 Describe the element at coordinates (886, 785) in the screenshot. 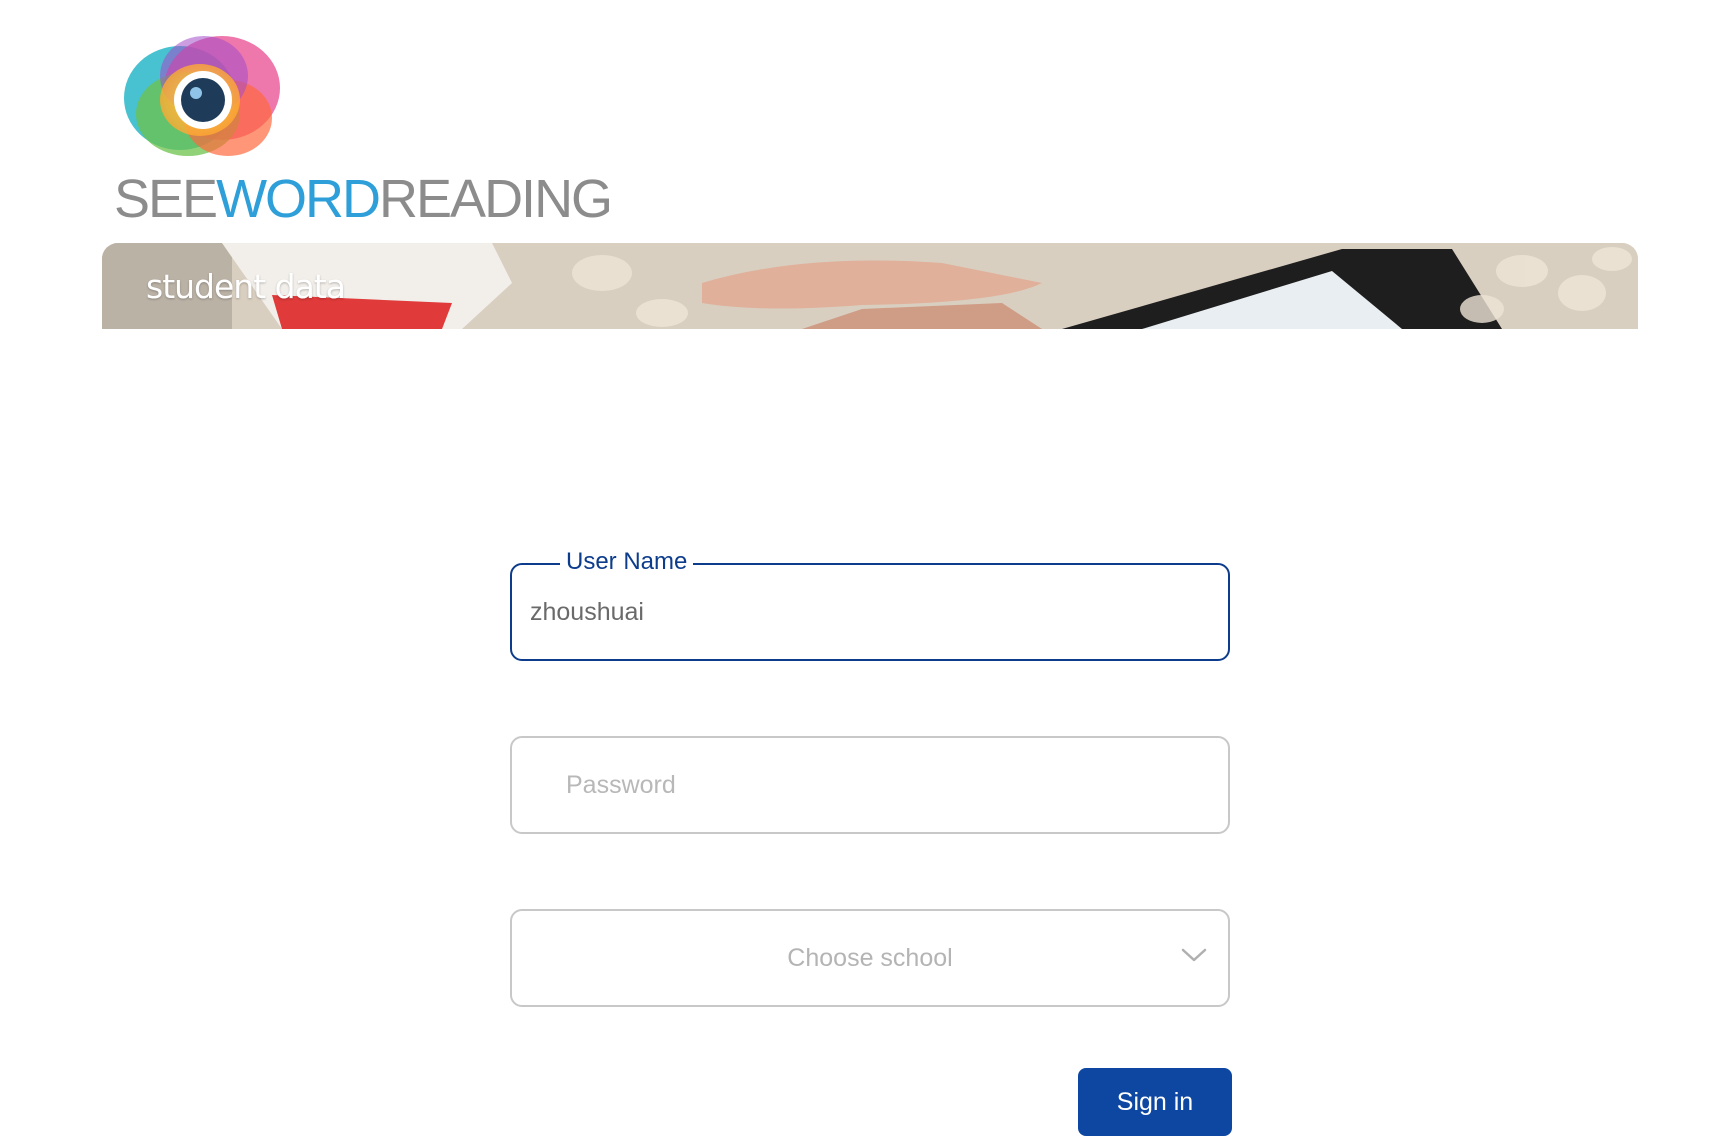

I see `password-input` at that location.